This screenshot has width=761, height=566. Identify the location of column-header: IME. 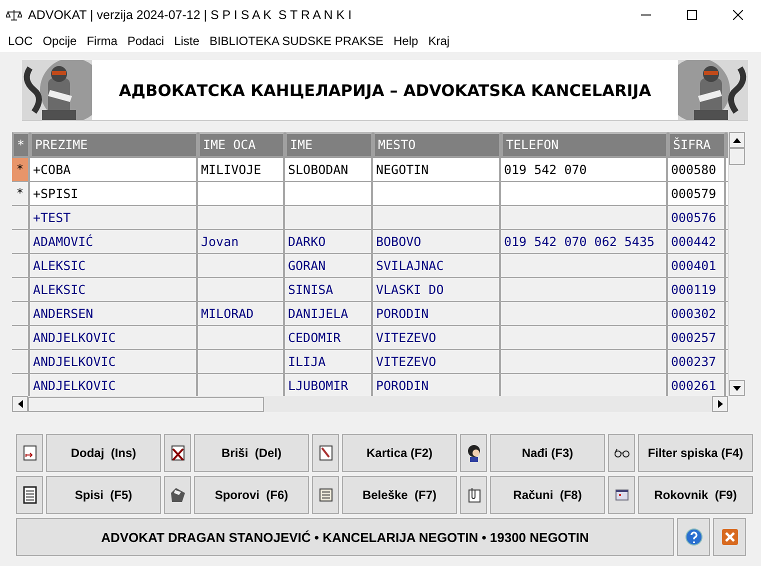
(329, 145).